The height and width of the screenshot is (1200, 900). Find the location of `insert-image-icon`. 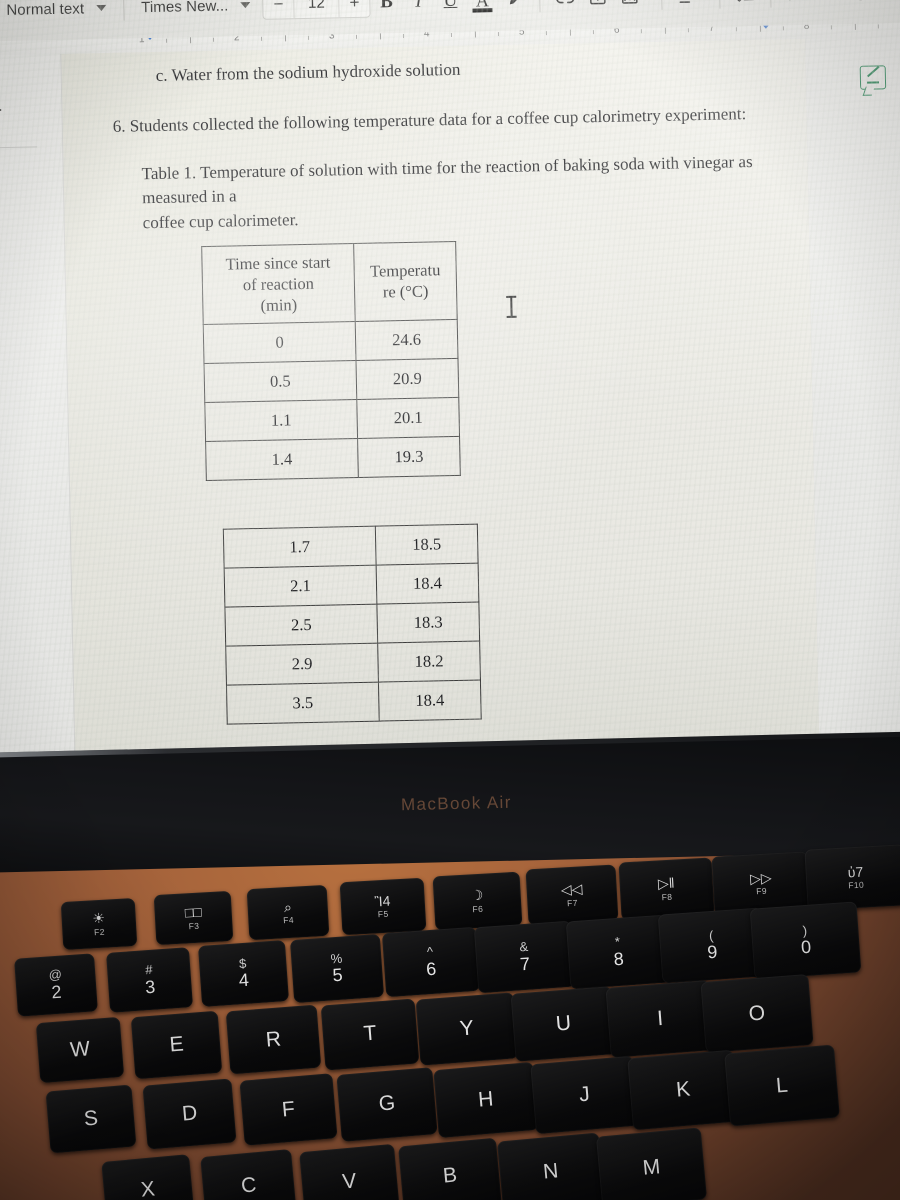

insert-image-icon is located at coordinates (629, 7).